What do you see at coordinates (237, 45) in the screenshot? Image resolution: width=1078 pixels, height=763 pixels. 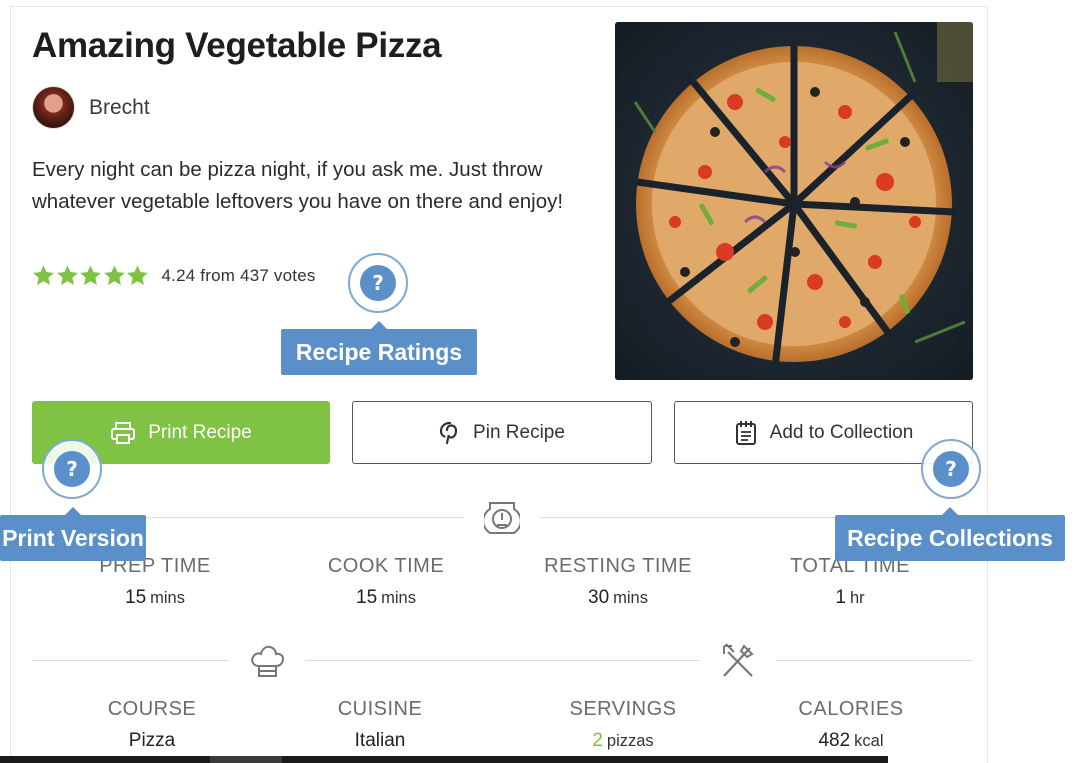 I see `recipe-title: Amazing Vegetable Pizza` at bounding box center [237, 45].